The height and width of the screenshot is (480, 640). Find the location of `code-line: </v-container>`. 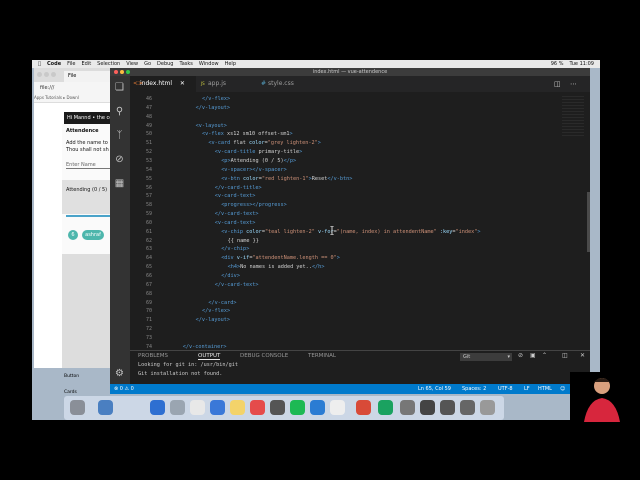

code-line: </v-container> is located at coordinates (205, 347).